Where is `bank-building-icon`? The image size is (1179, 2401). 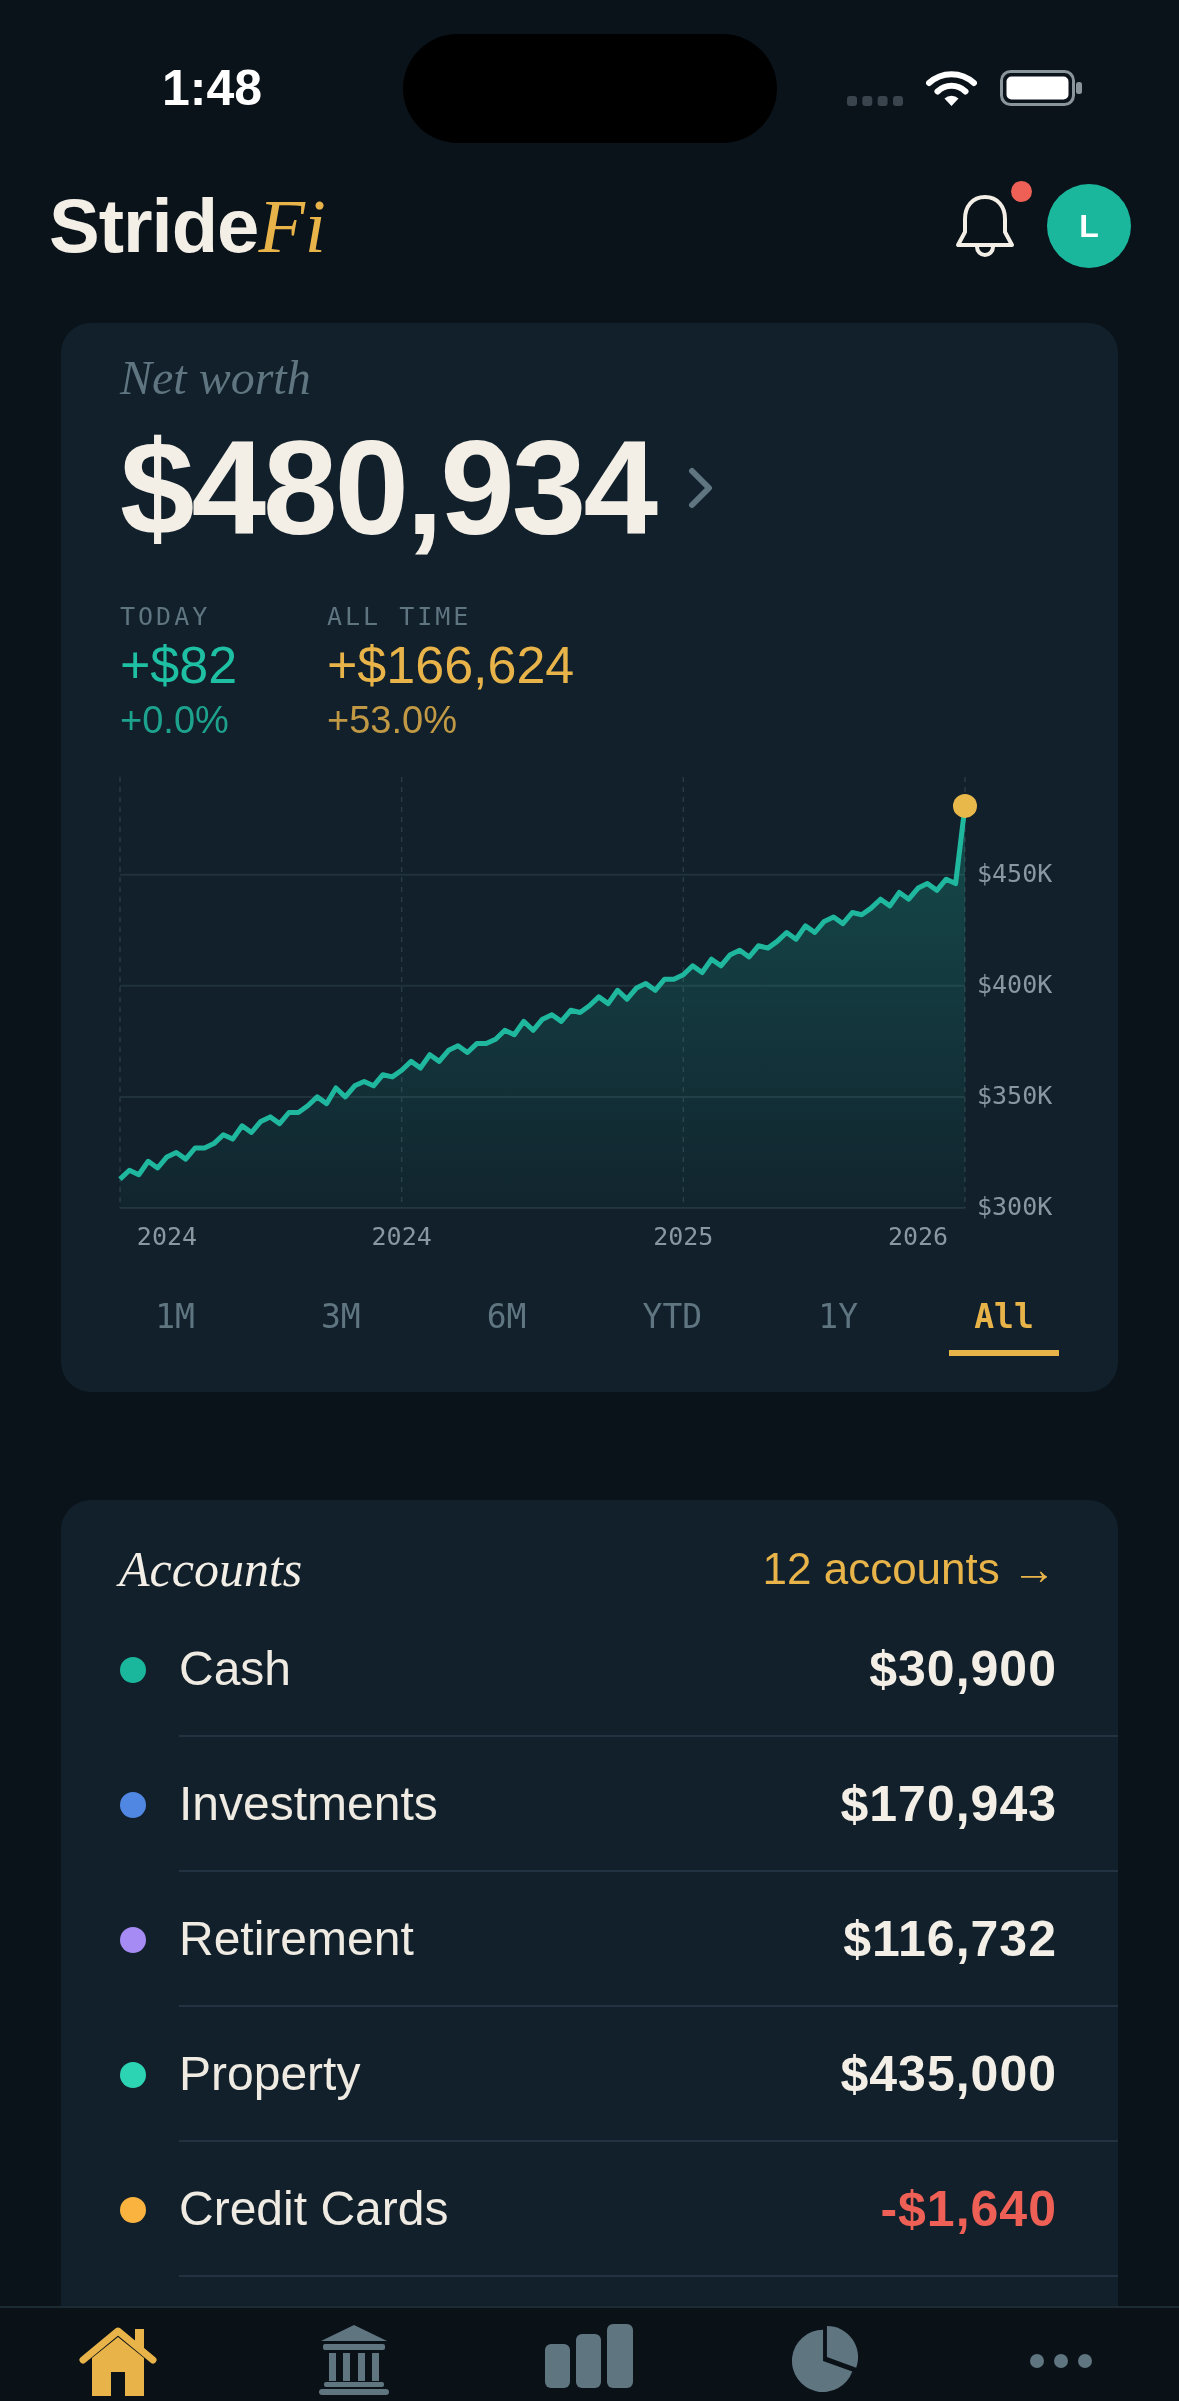 bank-building-icon is located at coordinates (353, 2359).